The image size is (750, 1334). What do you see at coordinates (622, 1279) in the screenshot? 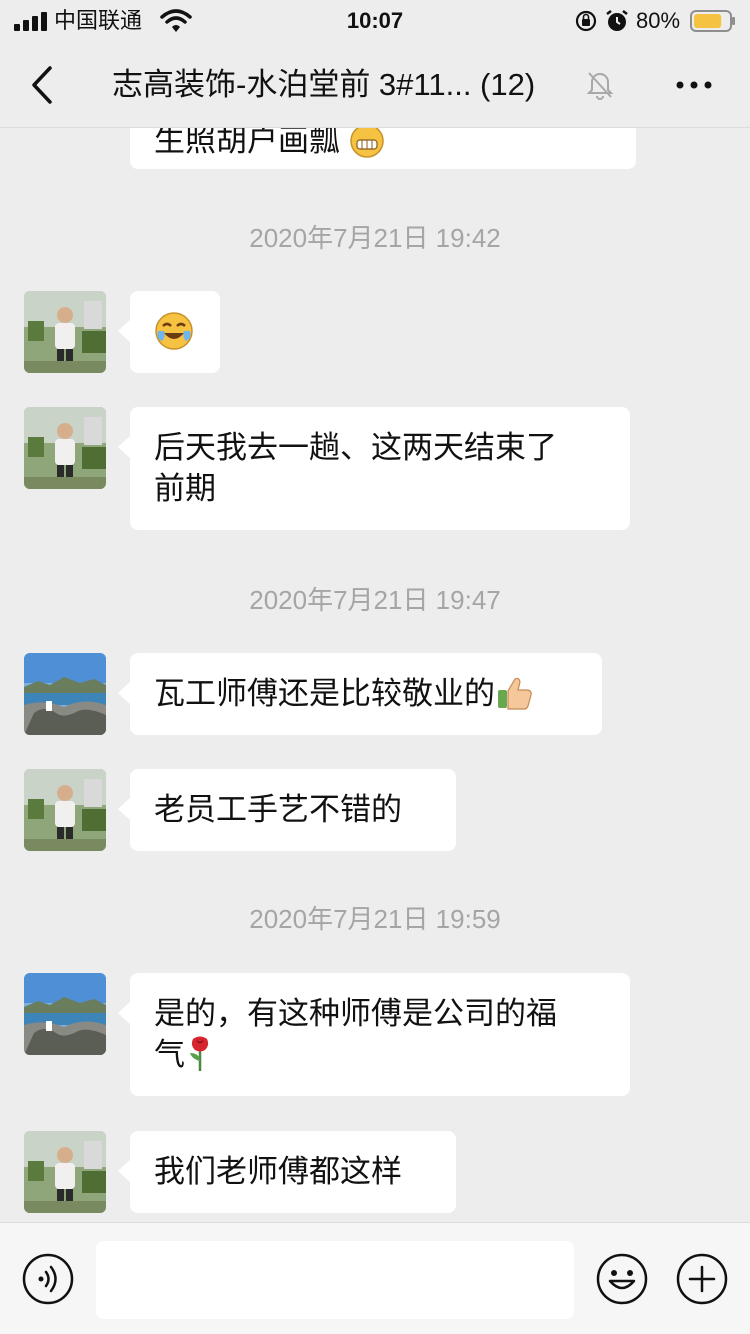
I see `emoji-face-icon` at bounding box center [622, 1279].